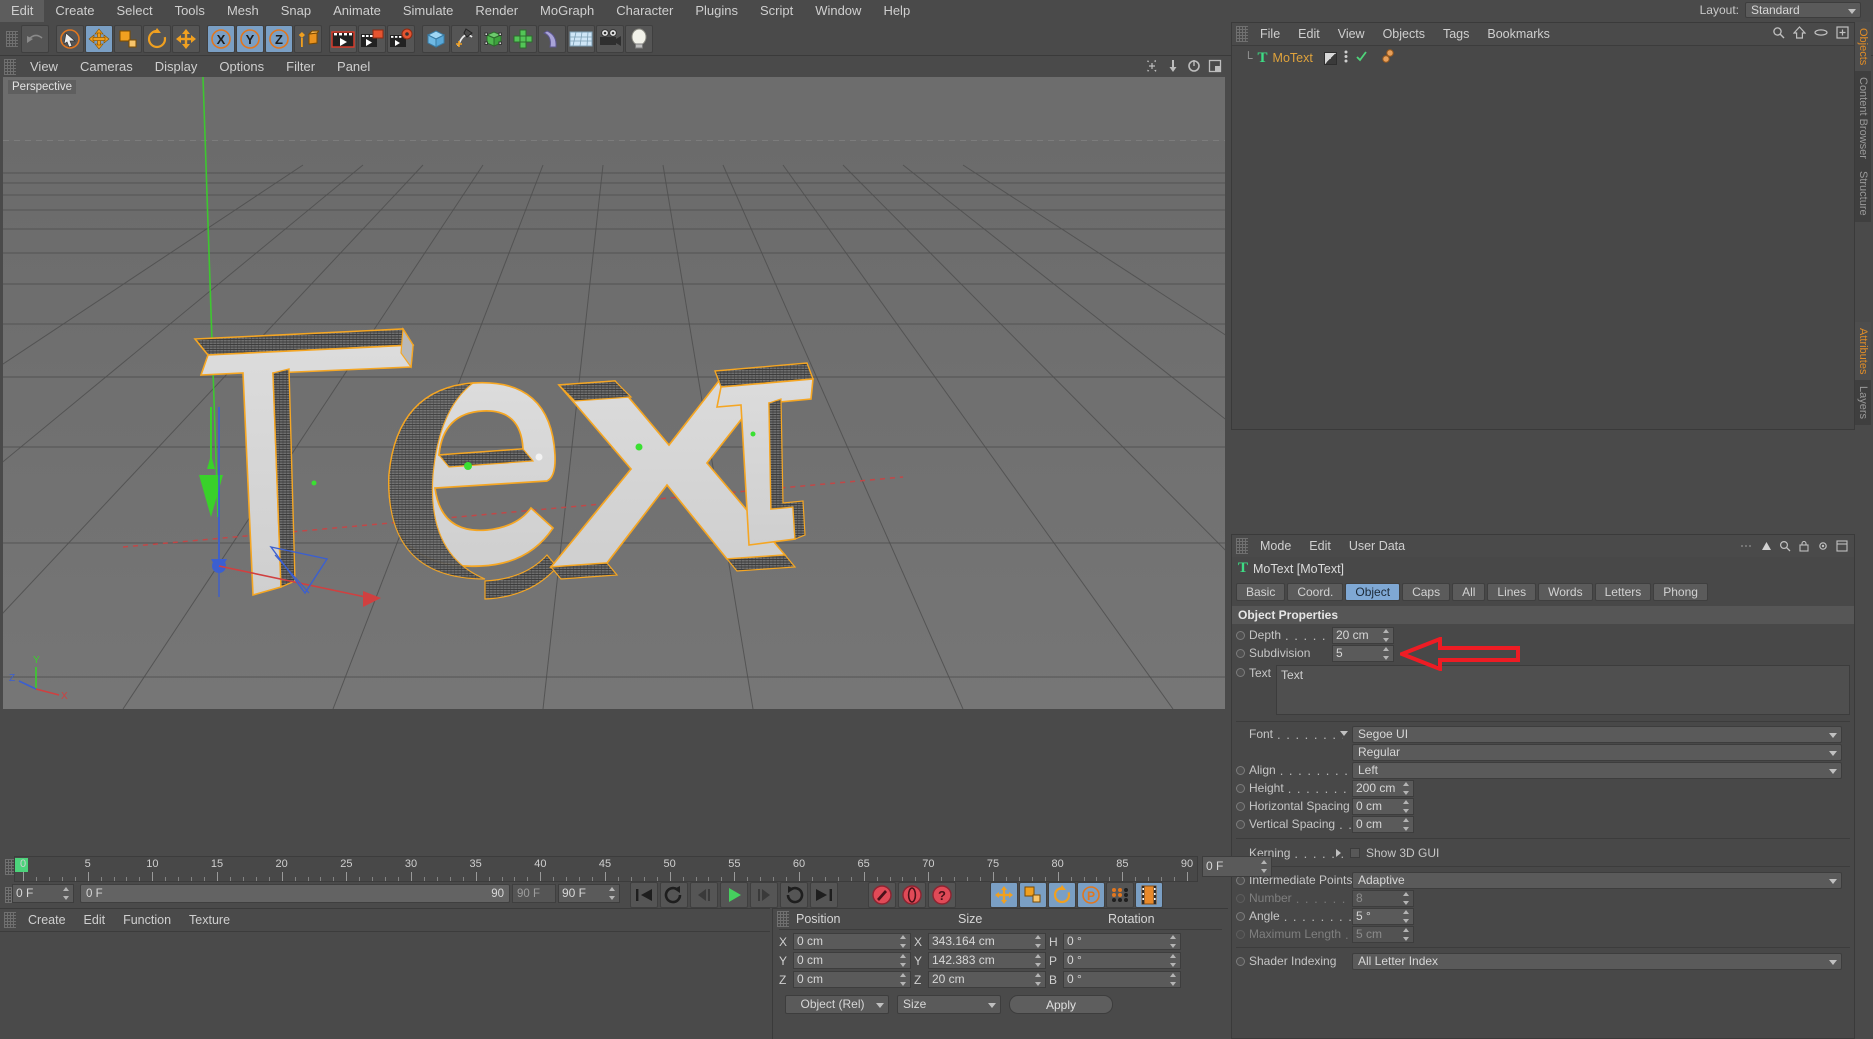  I want to click on apply-button: Apply, so click(1061, 1004).